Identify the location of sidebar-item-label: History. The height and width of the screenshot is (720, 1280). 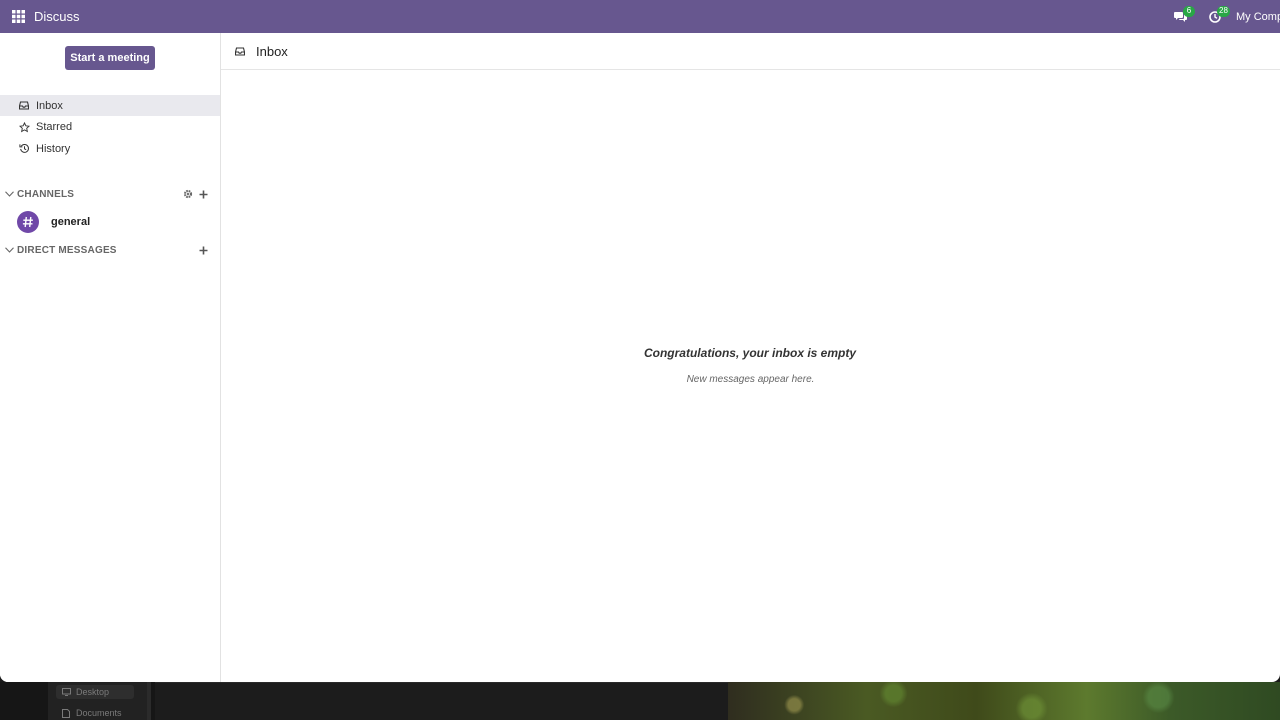
(53, 148).